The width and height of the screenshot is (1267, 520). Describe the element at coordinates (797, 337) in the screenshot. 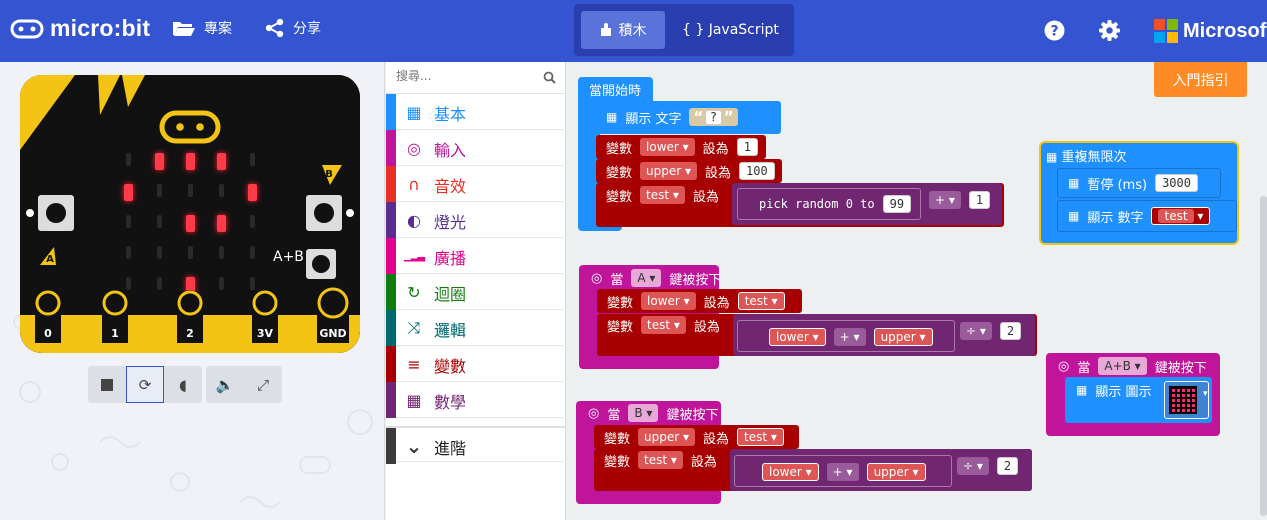

I see `a-left-dropdown: lower ▾` at that location.